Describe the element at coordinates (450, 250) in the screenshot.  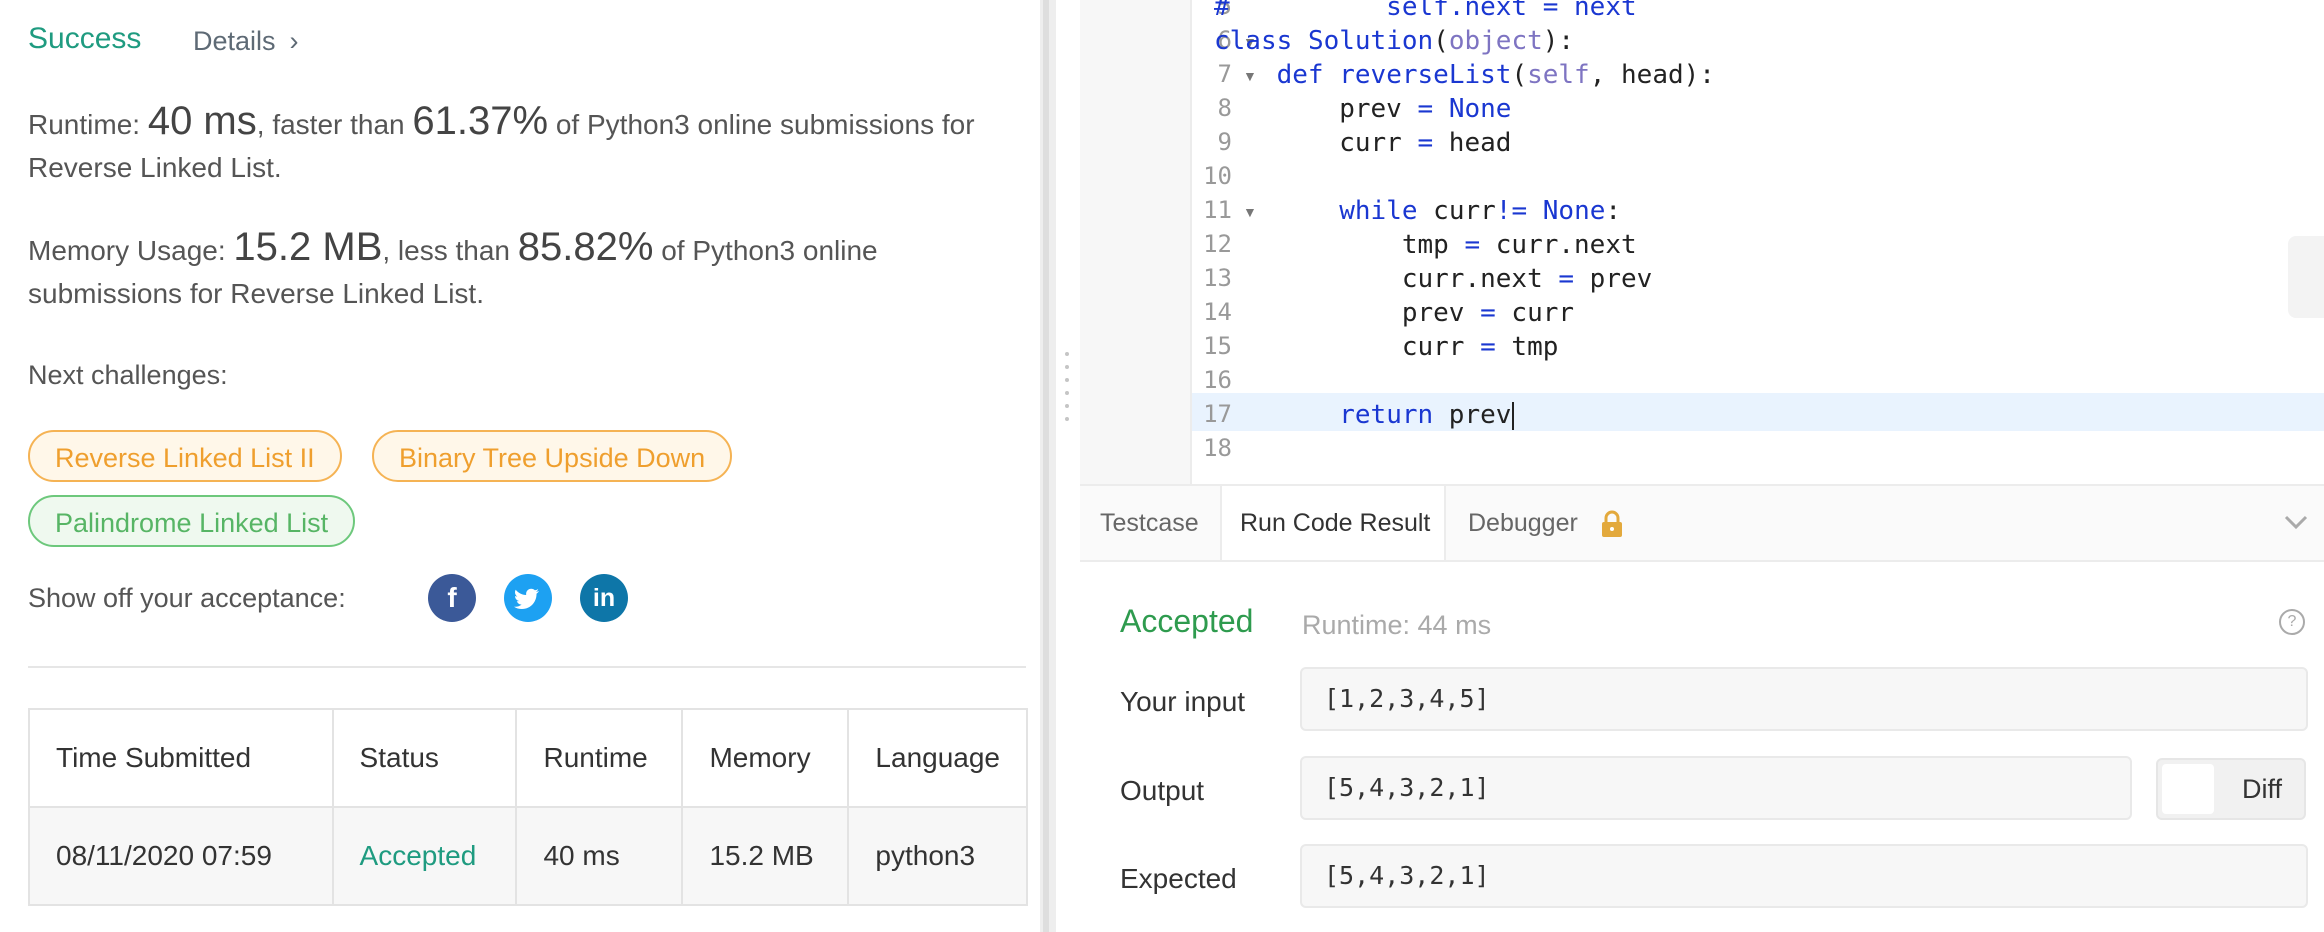
I see `memory-mid: , less than` at that location.